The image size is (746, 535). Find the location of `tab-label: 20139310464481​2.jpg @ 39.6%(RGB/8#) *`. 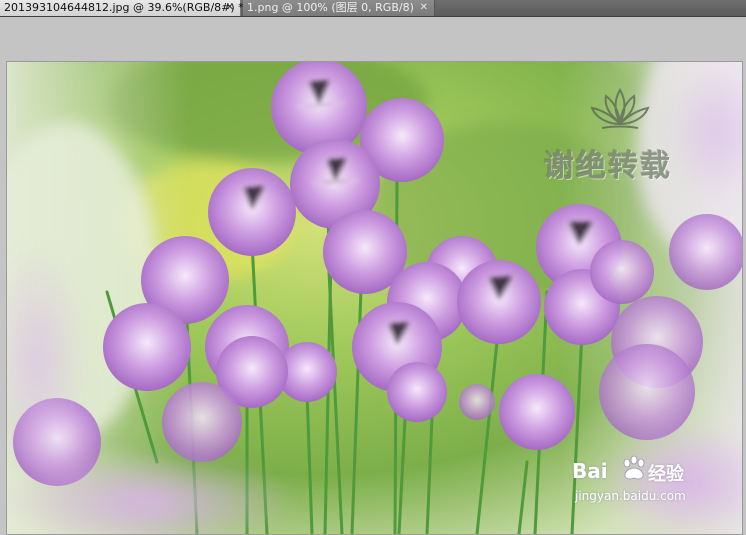

tab-label: 20139310464481​2.jpg @ 39.6%(RGB/8#) * is located at coordinates (124, 7).